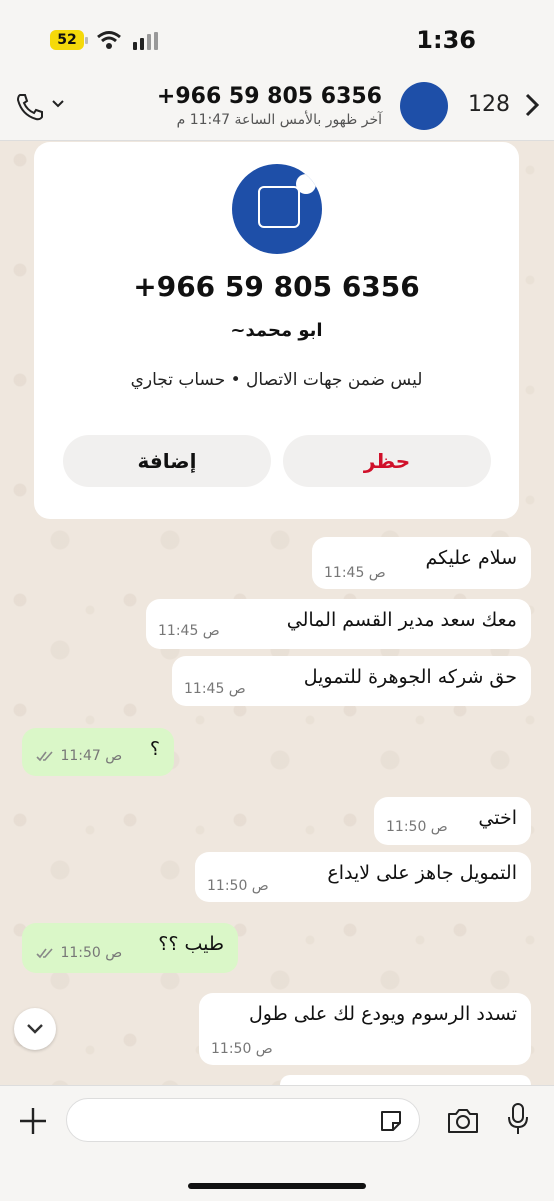 The width and height of the screenshot is (554, 1201). I want to click on cellular-signal-icon, so click(147, 41).